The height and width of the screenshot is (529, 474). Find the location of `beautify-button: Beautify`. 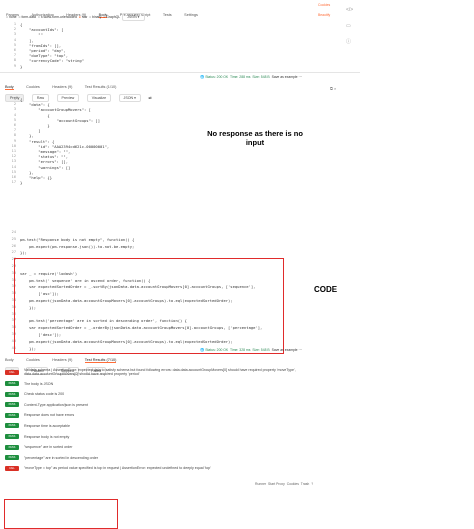

beautify-button: Beautify is located at coordinates (324, 15).